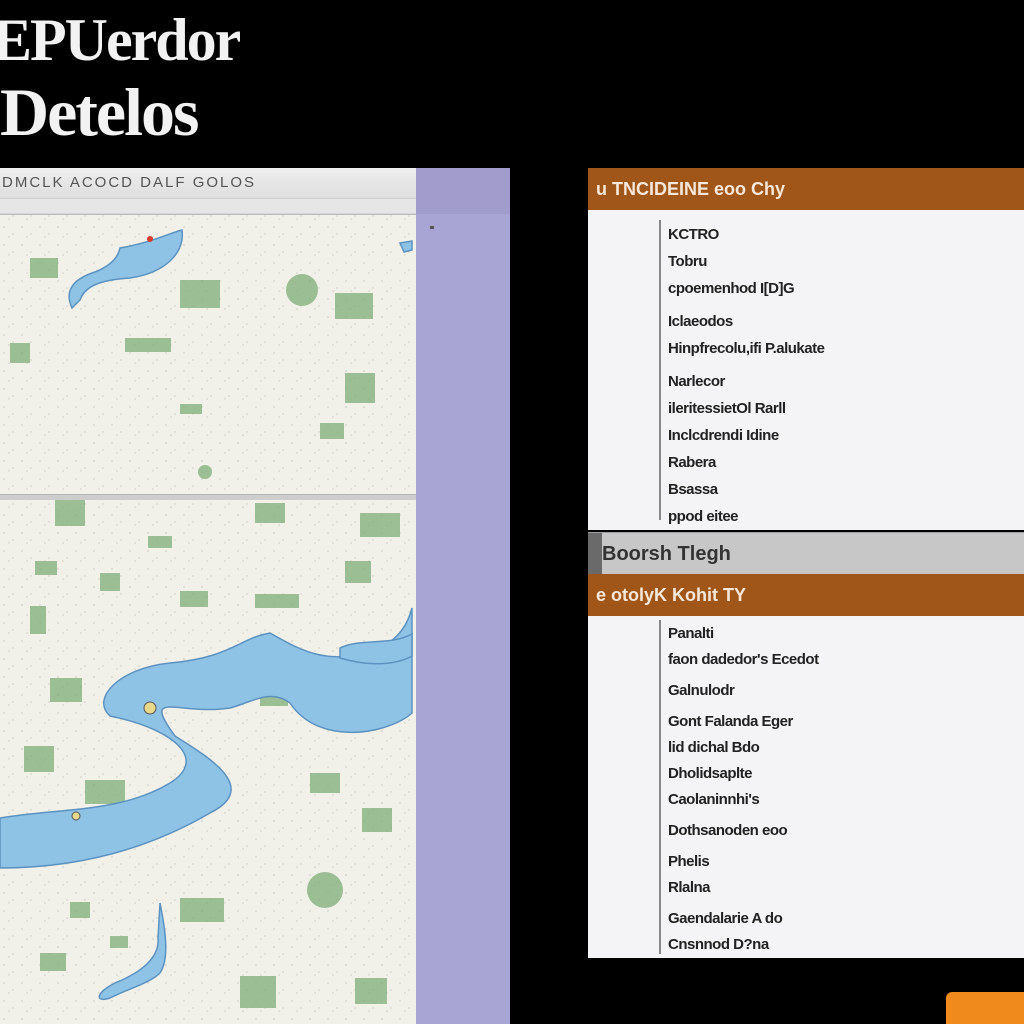 The width and height of the screenshot is (1024, 1024). What do you see at coordinates (743, 637) in the screenshot?
I see `list-item: Panalti` at bounding box center [743, 637].